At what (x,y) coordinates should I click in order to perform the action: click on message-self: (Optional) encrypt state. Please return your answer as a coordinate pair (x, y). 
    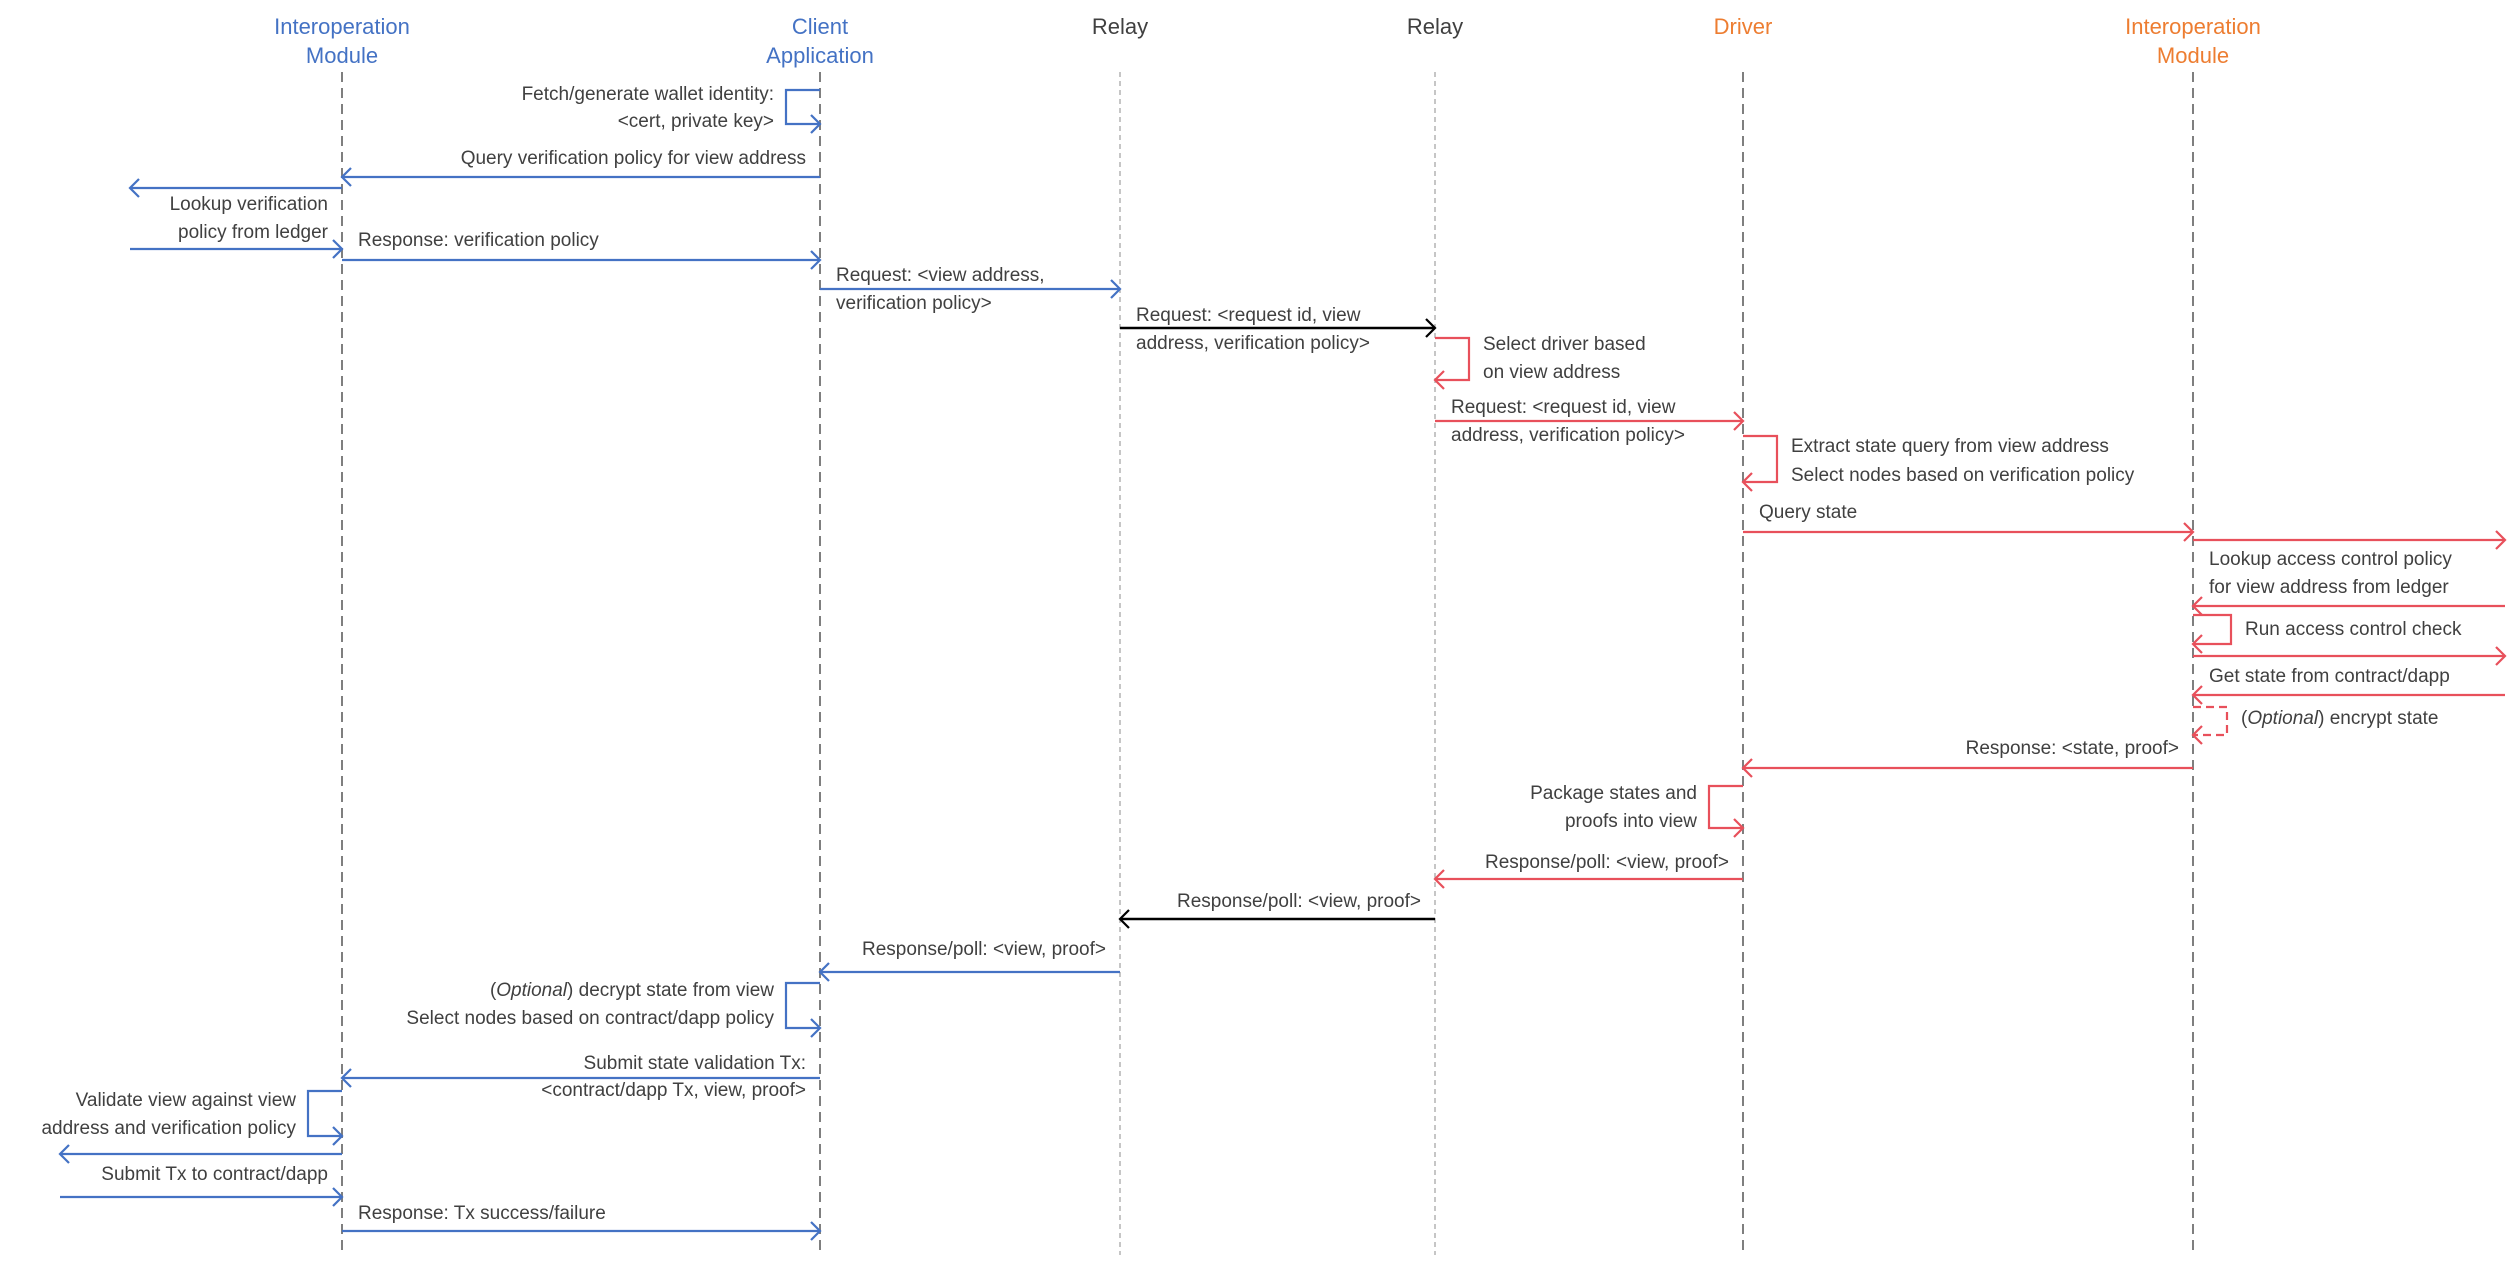
    Looking at the image, I should click on (2315, 725).